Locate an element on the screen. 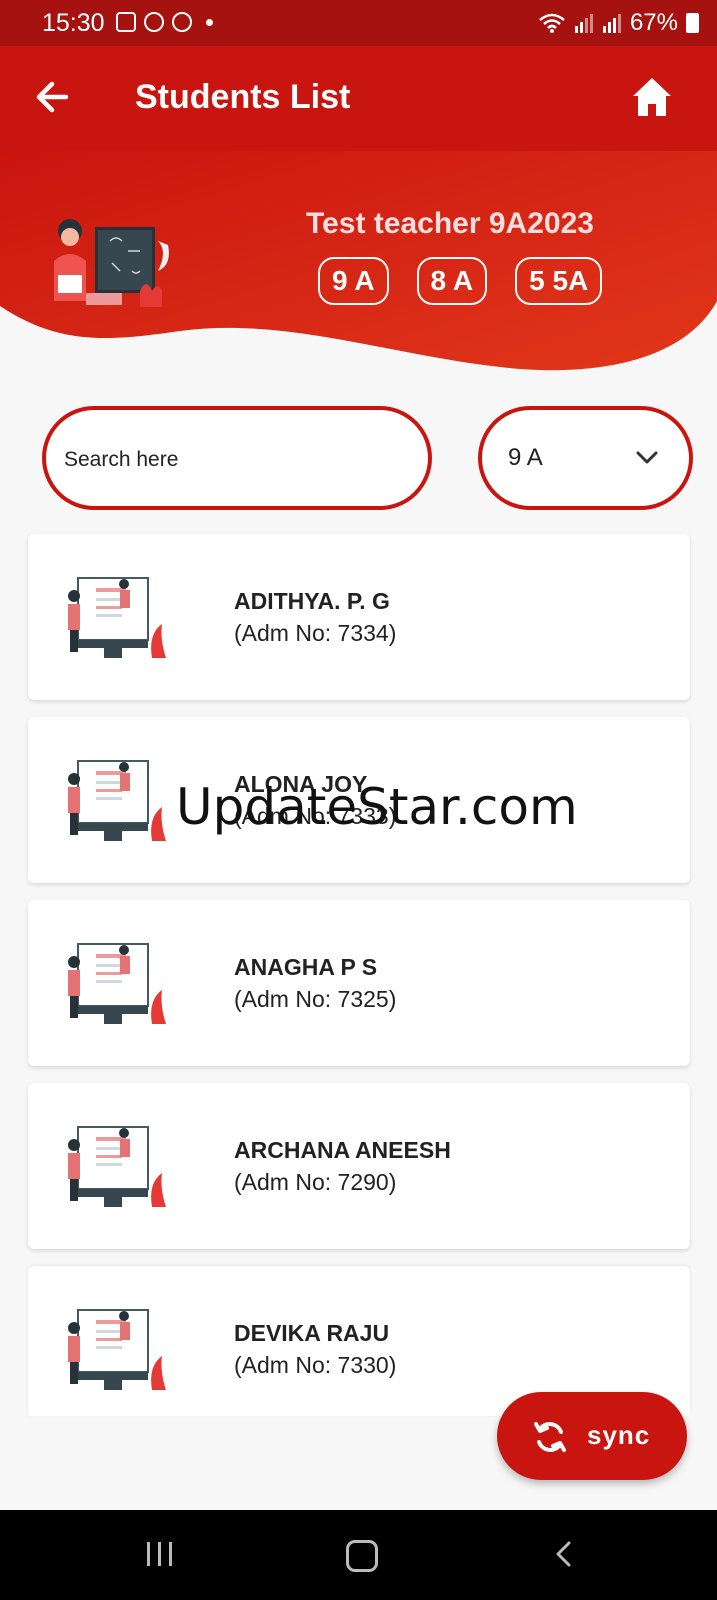  arrow-left-icon is located at coordinates (53, 97).